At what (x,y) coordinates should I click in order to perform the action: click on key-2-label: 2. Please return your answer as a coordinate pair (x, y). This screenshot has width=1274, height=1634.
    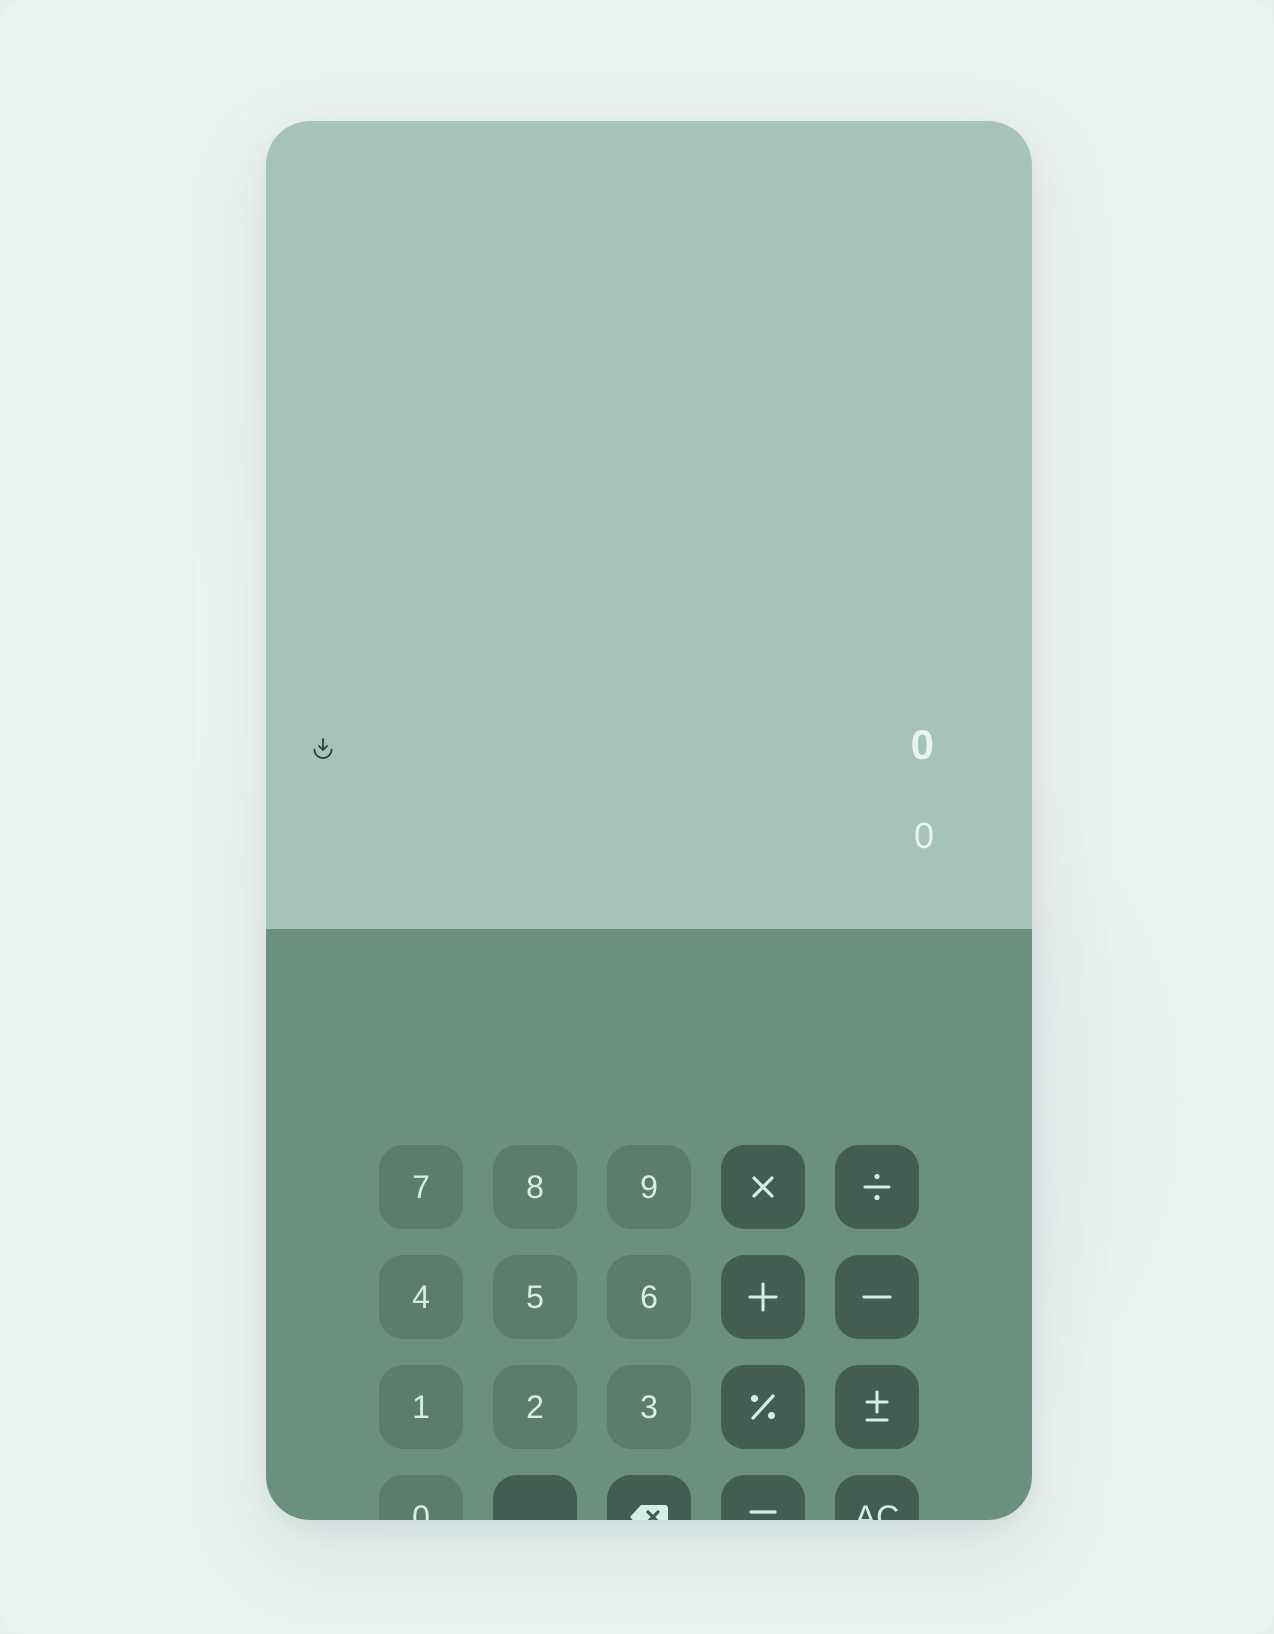
    Looking at the image, I should click on (535, 1406).